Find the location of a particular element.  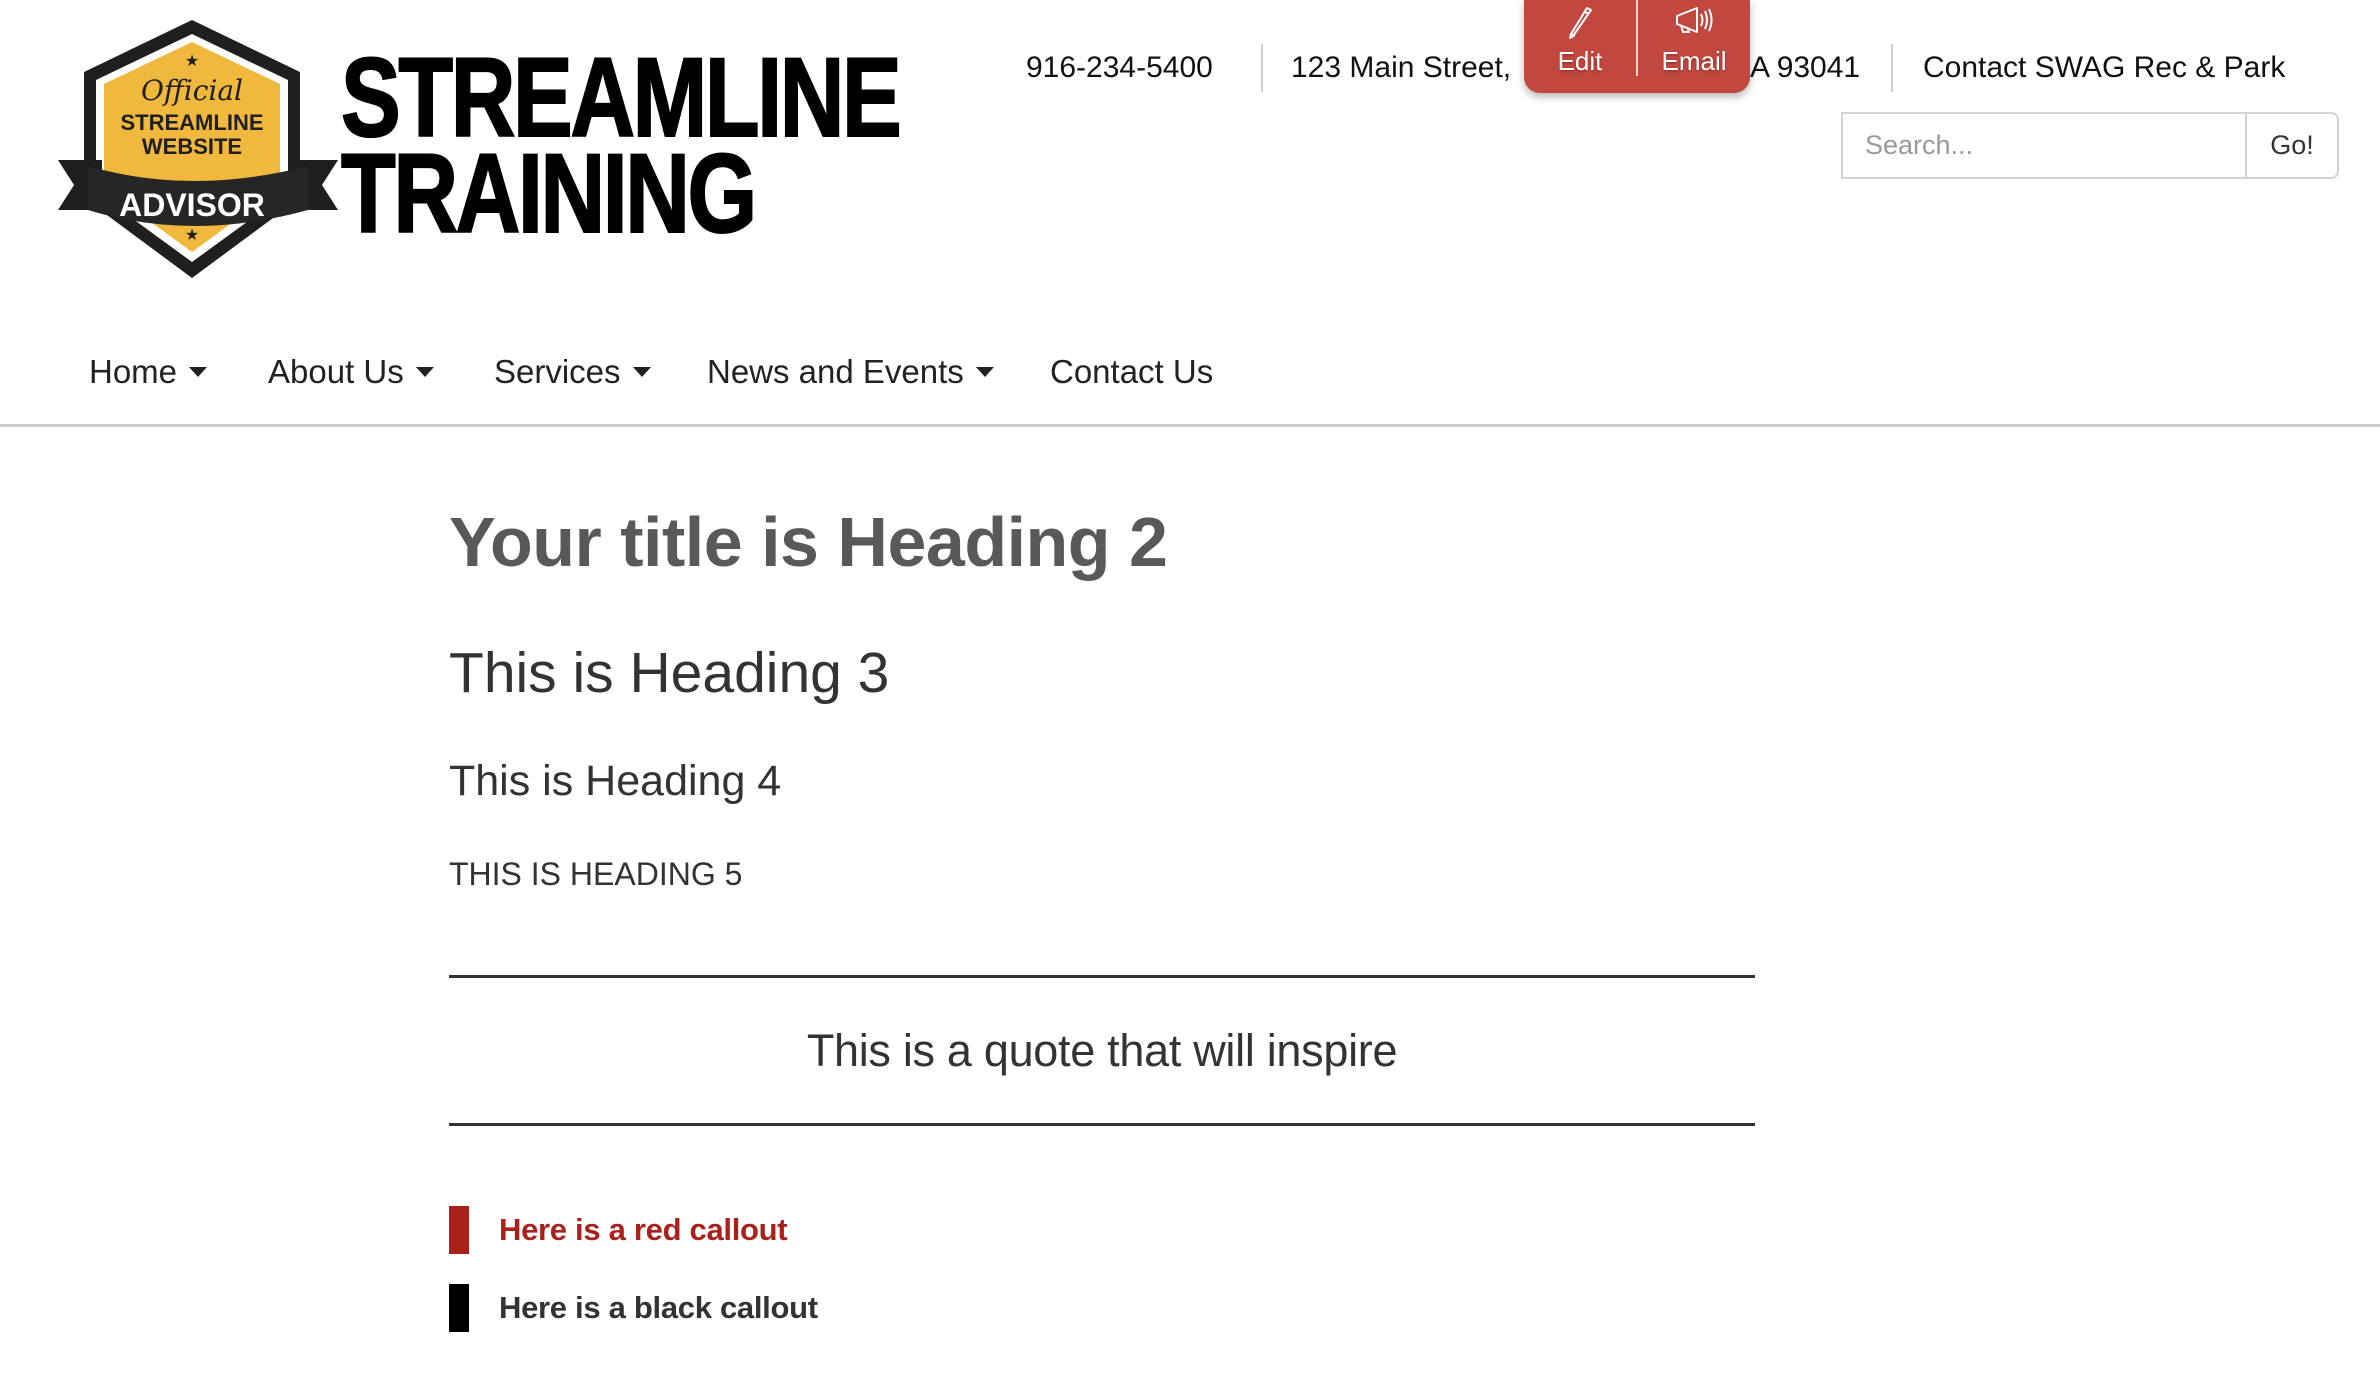

wordmark-line-2: TRAINING is located at coordinates (549, 193).